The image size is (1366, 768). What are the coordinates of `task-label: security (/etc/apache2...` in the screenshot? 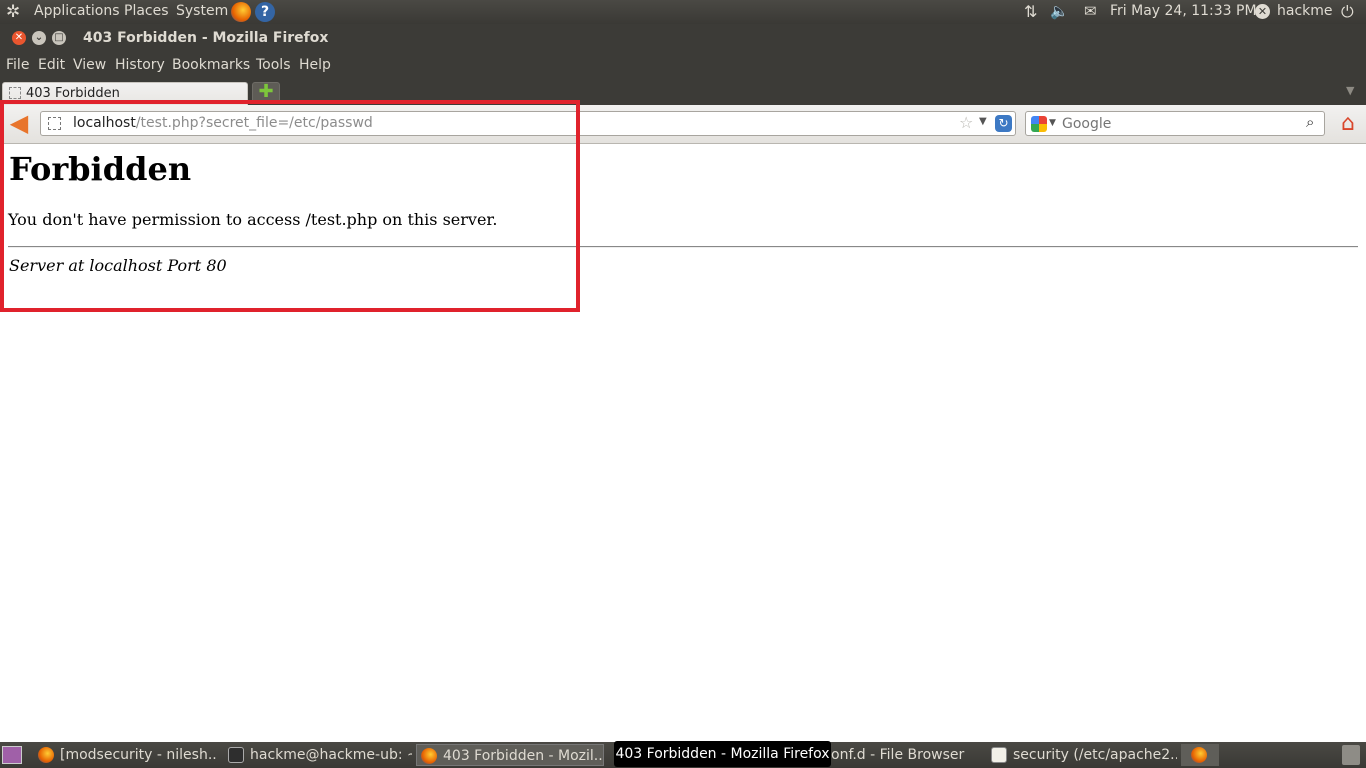 It's located at (1095, 755).